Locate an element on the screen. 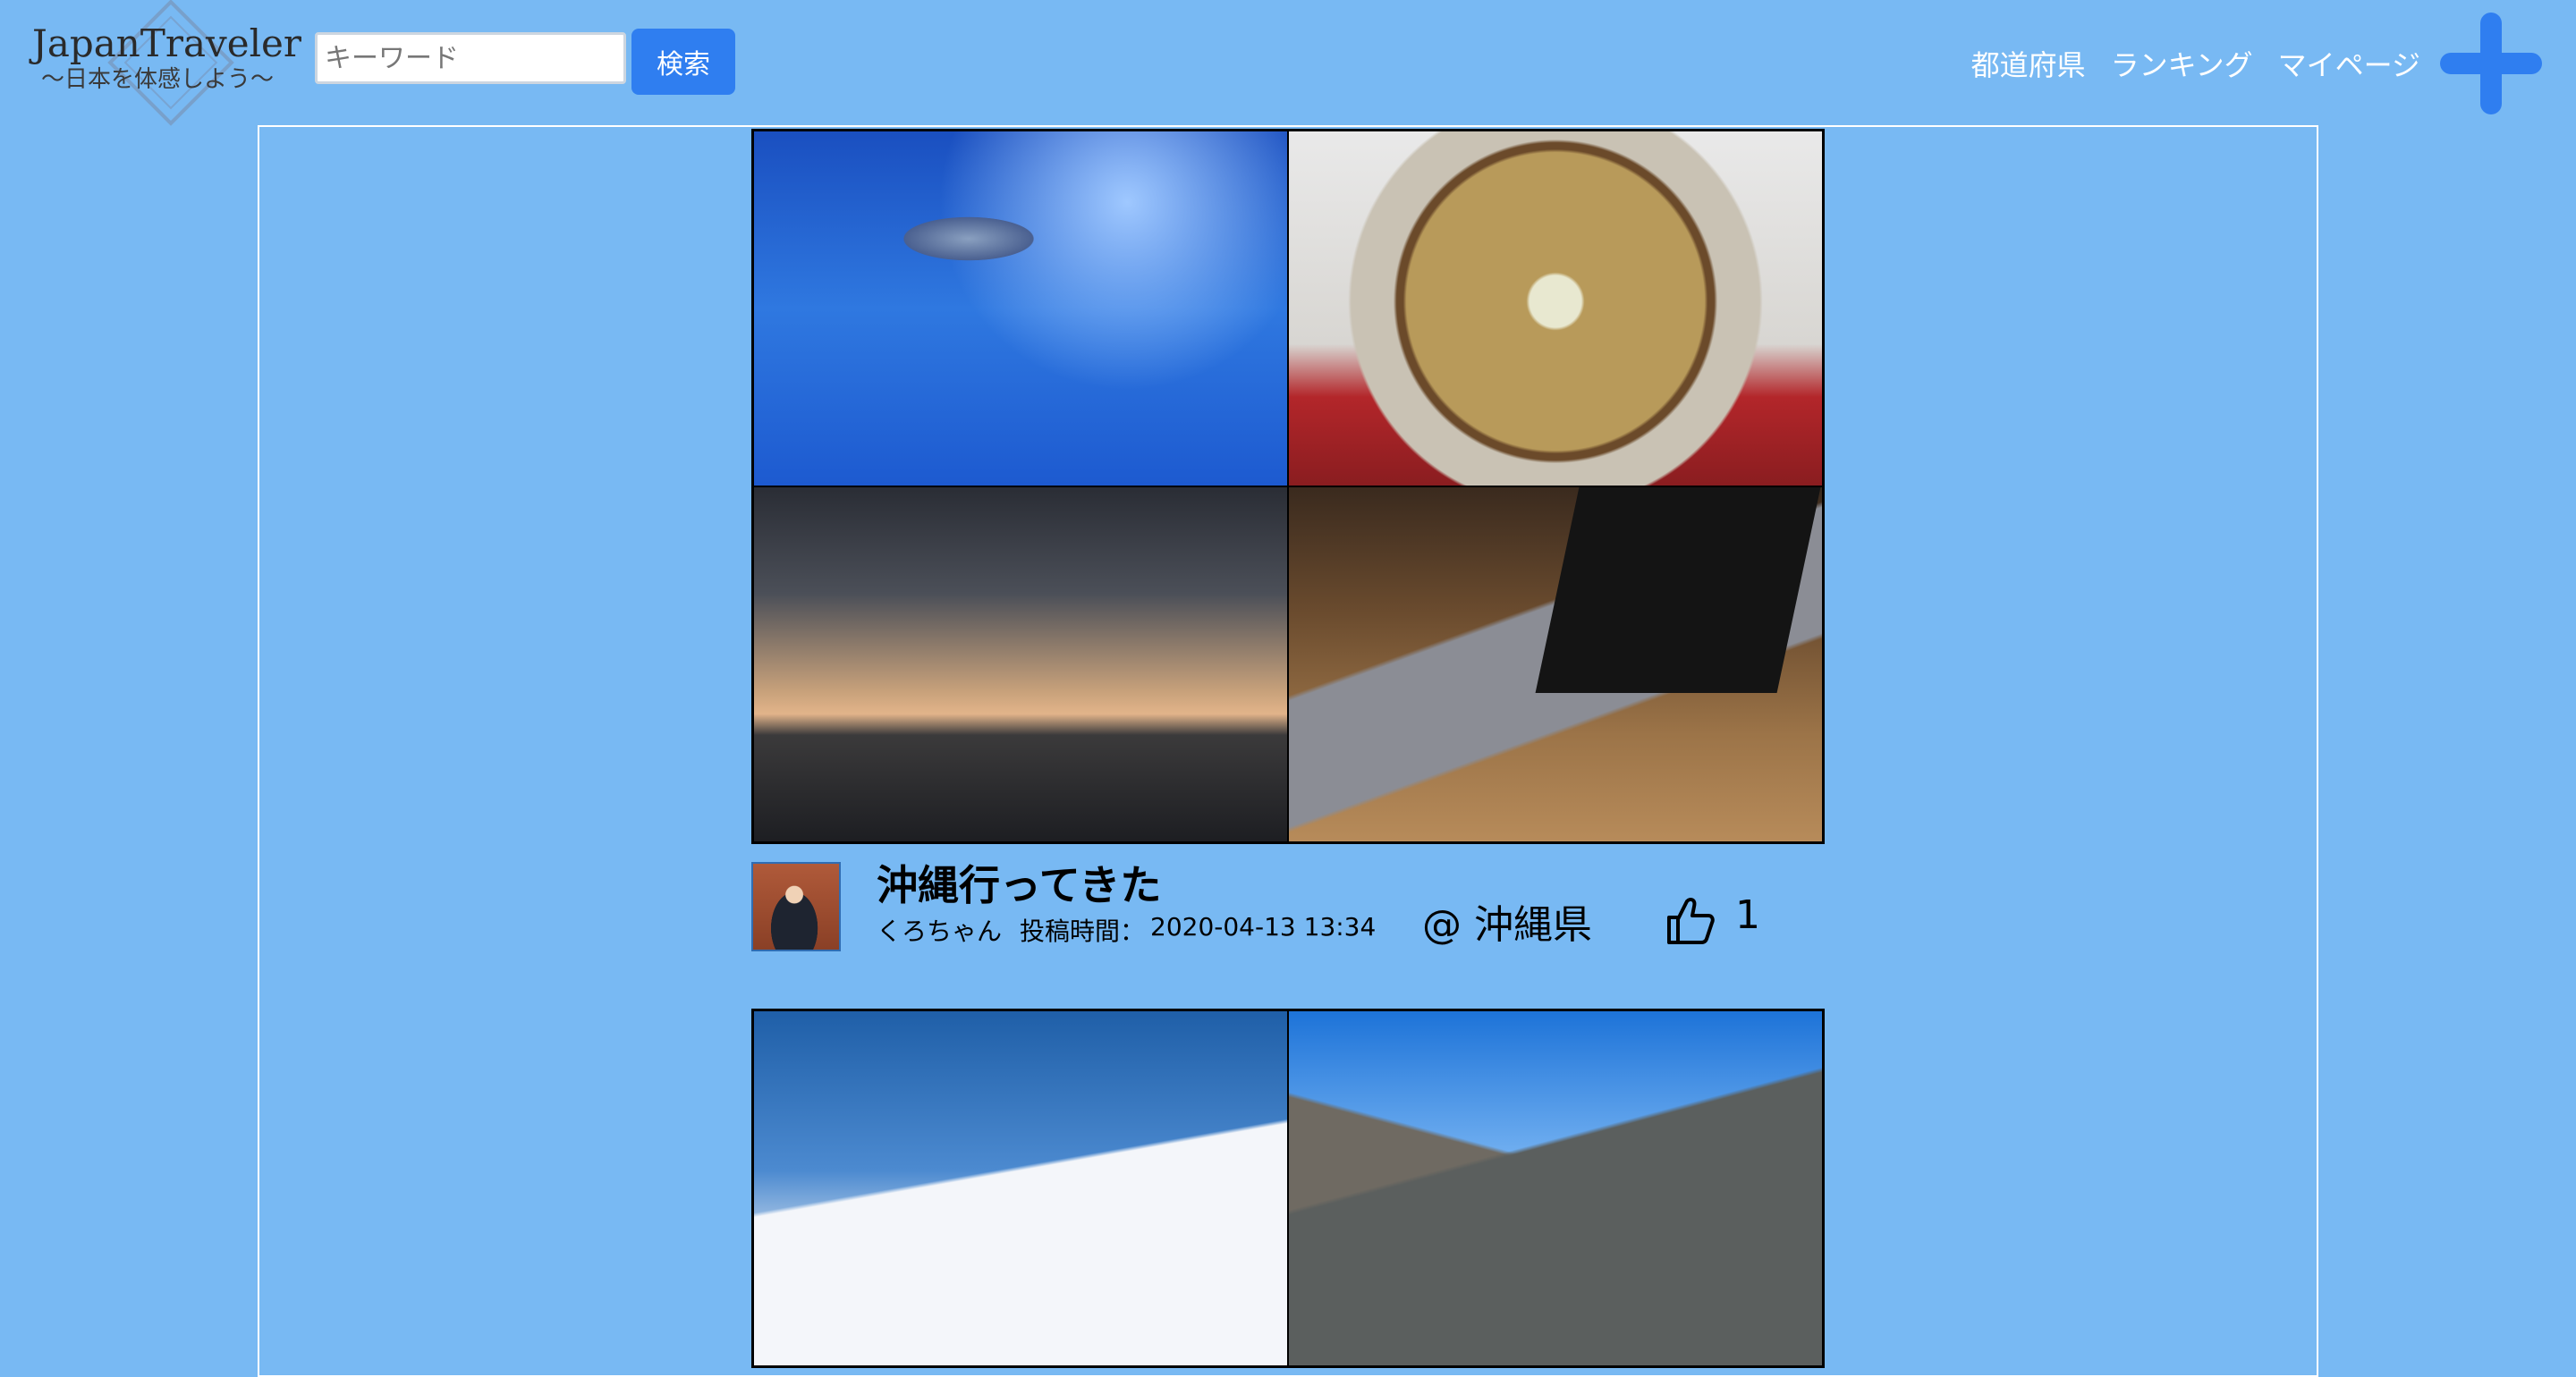  post-time: 2020-04-13 13:34 is located at coordinates (1263, 927).